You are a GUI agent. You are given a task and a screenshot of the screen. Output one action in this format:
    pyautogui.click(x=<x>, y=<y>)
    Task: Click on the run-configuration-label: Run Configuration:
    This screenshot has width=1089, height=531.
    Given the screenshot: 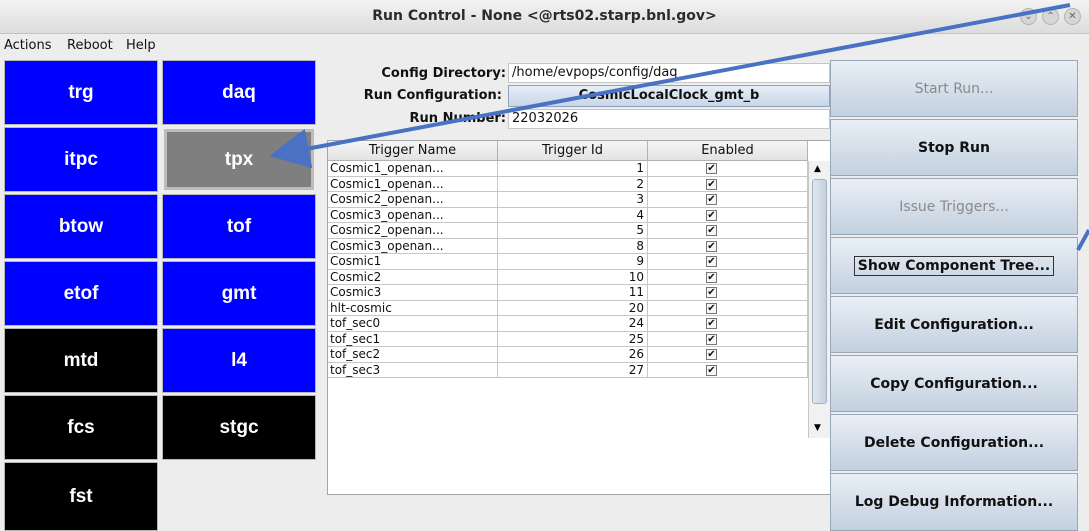 What is the action you would take?
    pyautogui.click(x=432, y=95)
    